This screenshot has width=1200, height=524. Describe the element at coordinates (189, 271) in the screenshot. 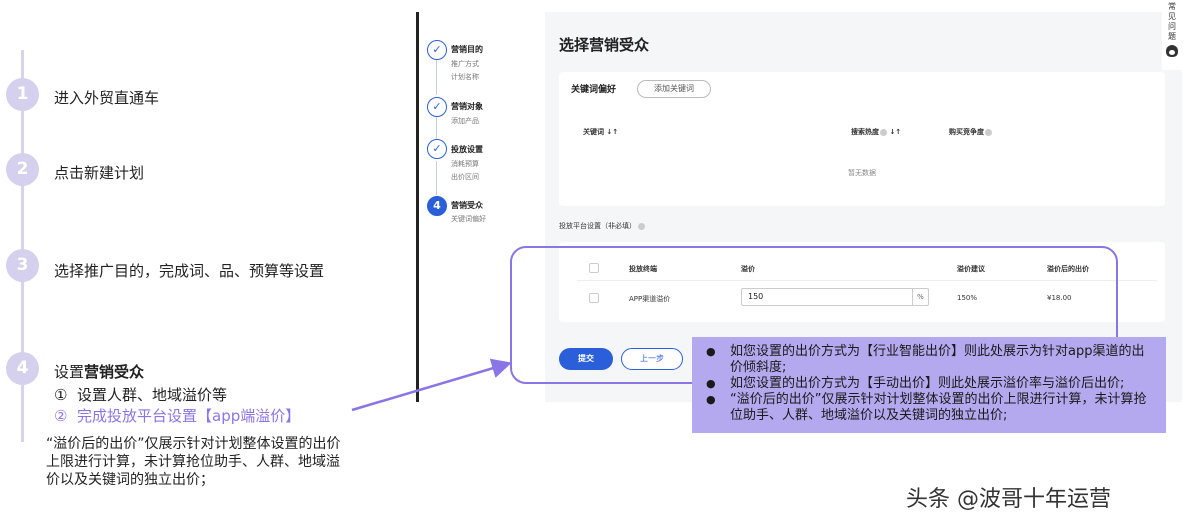

I see `step-3-label: 选择推广目的，完成词、品、预算等设置` at that location.